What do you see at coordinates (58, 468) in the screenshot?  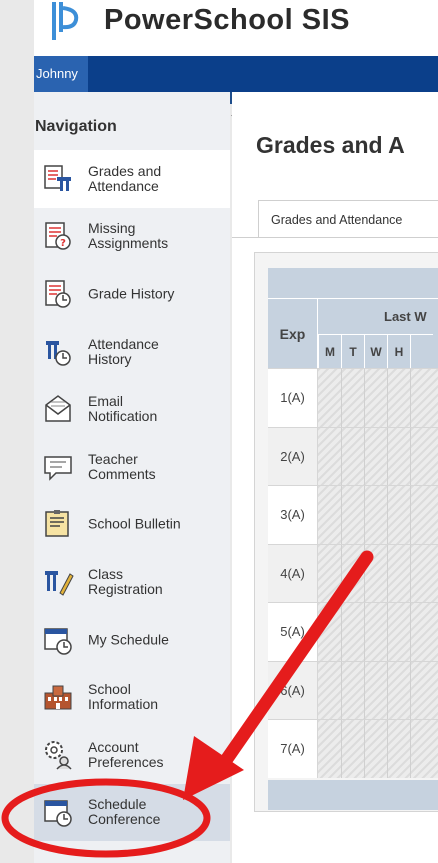 I see `comment-icon` at bounding box center [58, 468].